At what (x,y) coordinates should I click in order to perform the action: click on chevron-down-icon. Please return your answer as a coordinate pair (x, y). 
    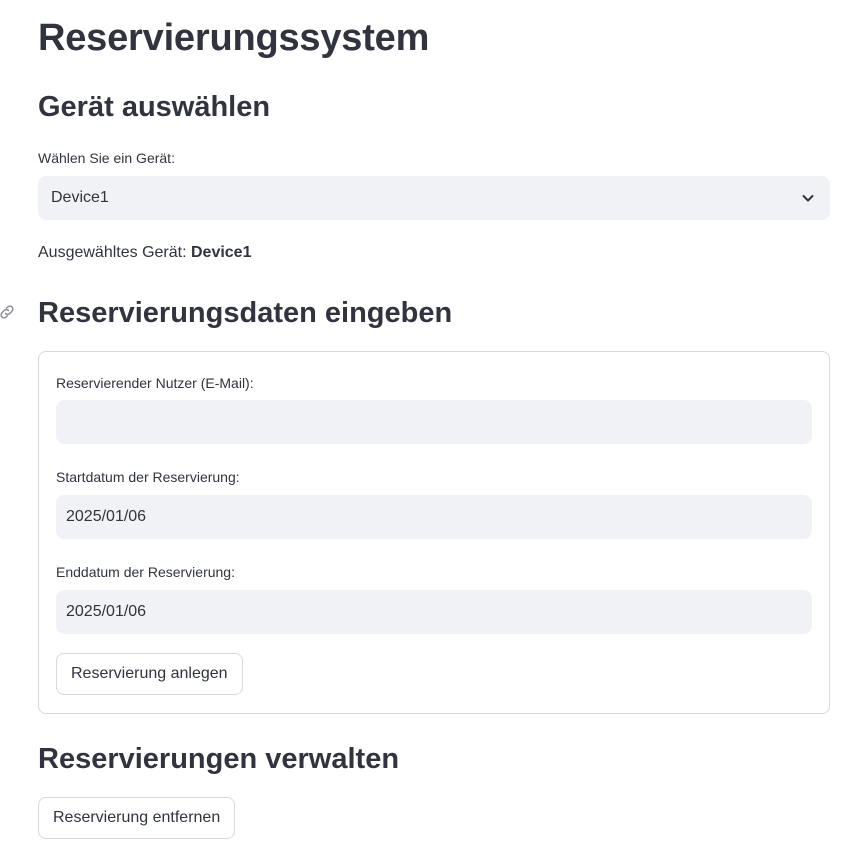
    Looking at the image, I should click on (808, 198).